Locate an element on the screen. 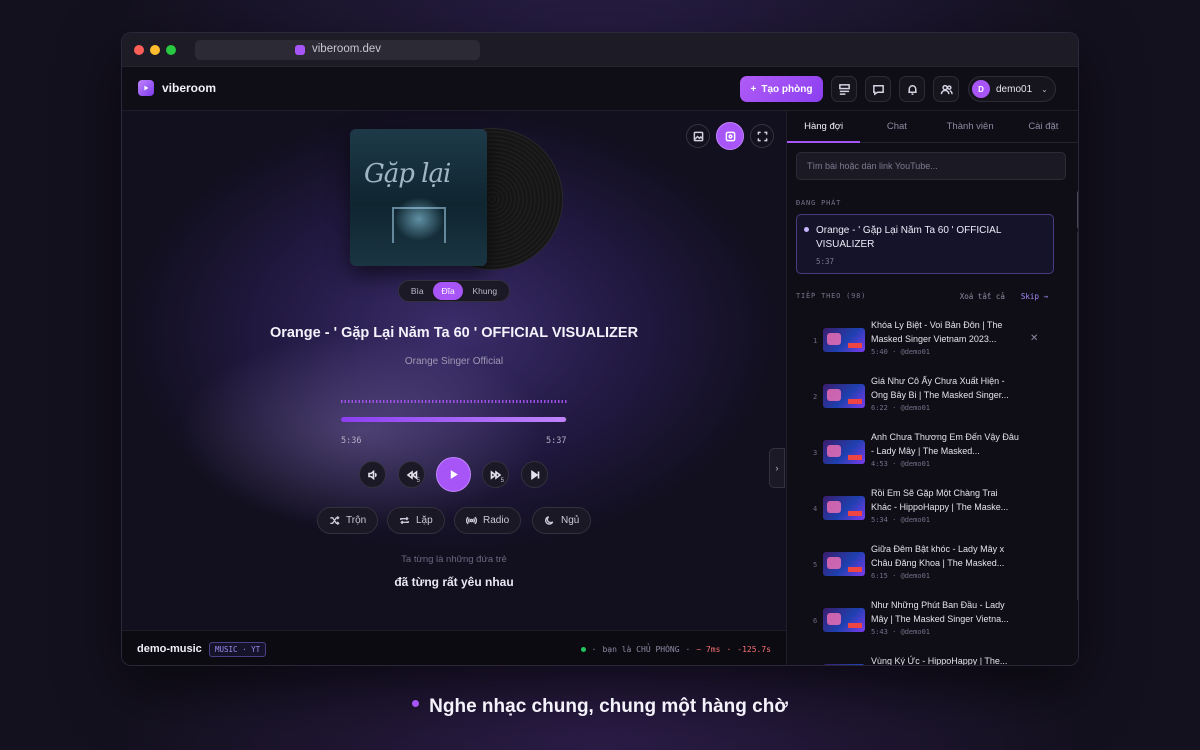 The width and height of the screenshot is (1200, 750). shuffle-button: Trộn is located at coordinates (348, 520).